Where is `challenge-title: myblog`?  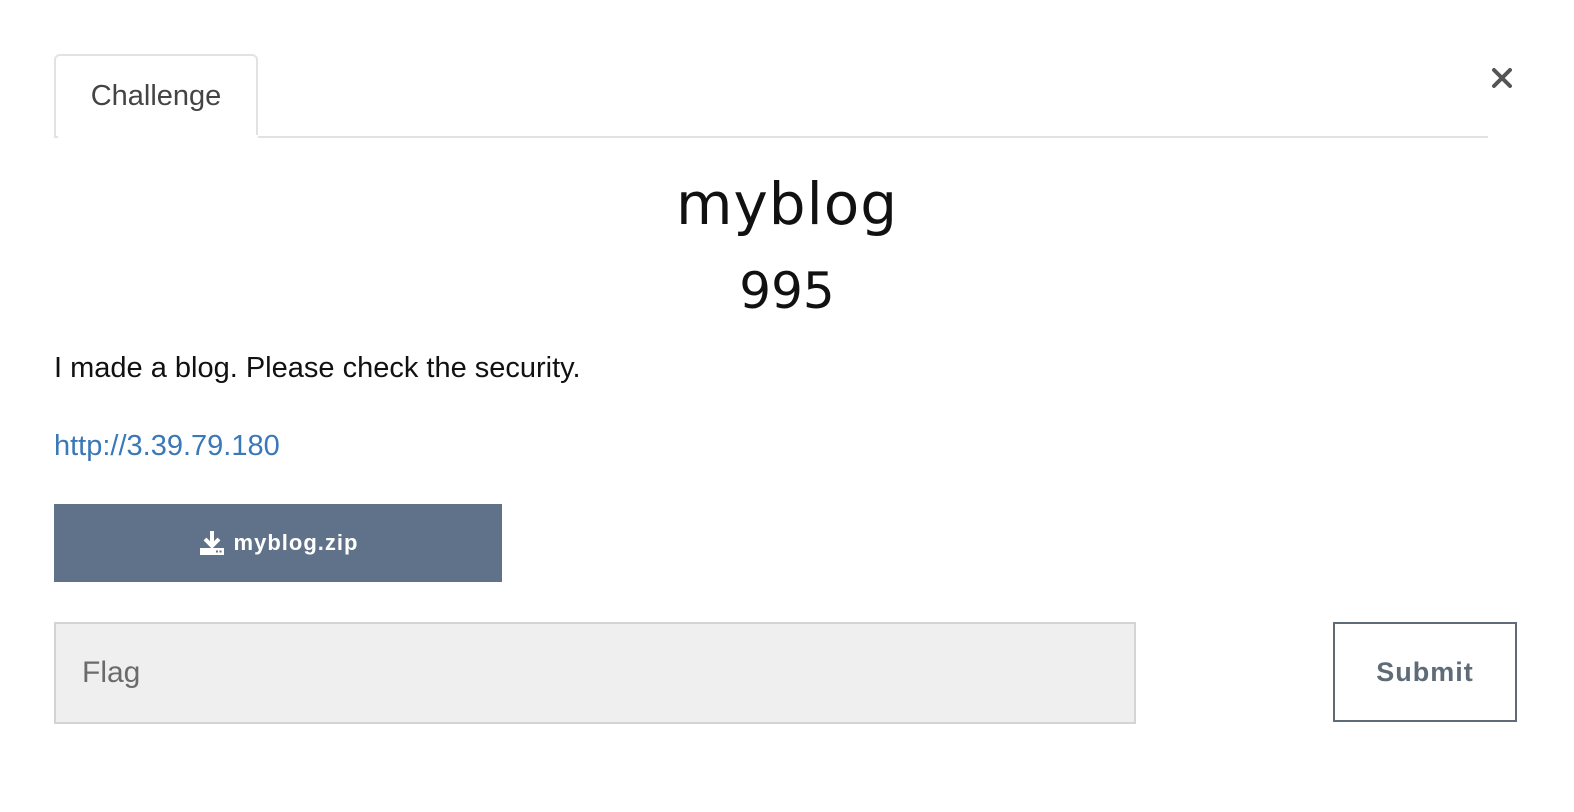 challenge-title: myblog is located at coordinates (787, 204).